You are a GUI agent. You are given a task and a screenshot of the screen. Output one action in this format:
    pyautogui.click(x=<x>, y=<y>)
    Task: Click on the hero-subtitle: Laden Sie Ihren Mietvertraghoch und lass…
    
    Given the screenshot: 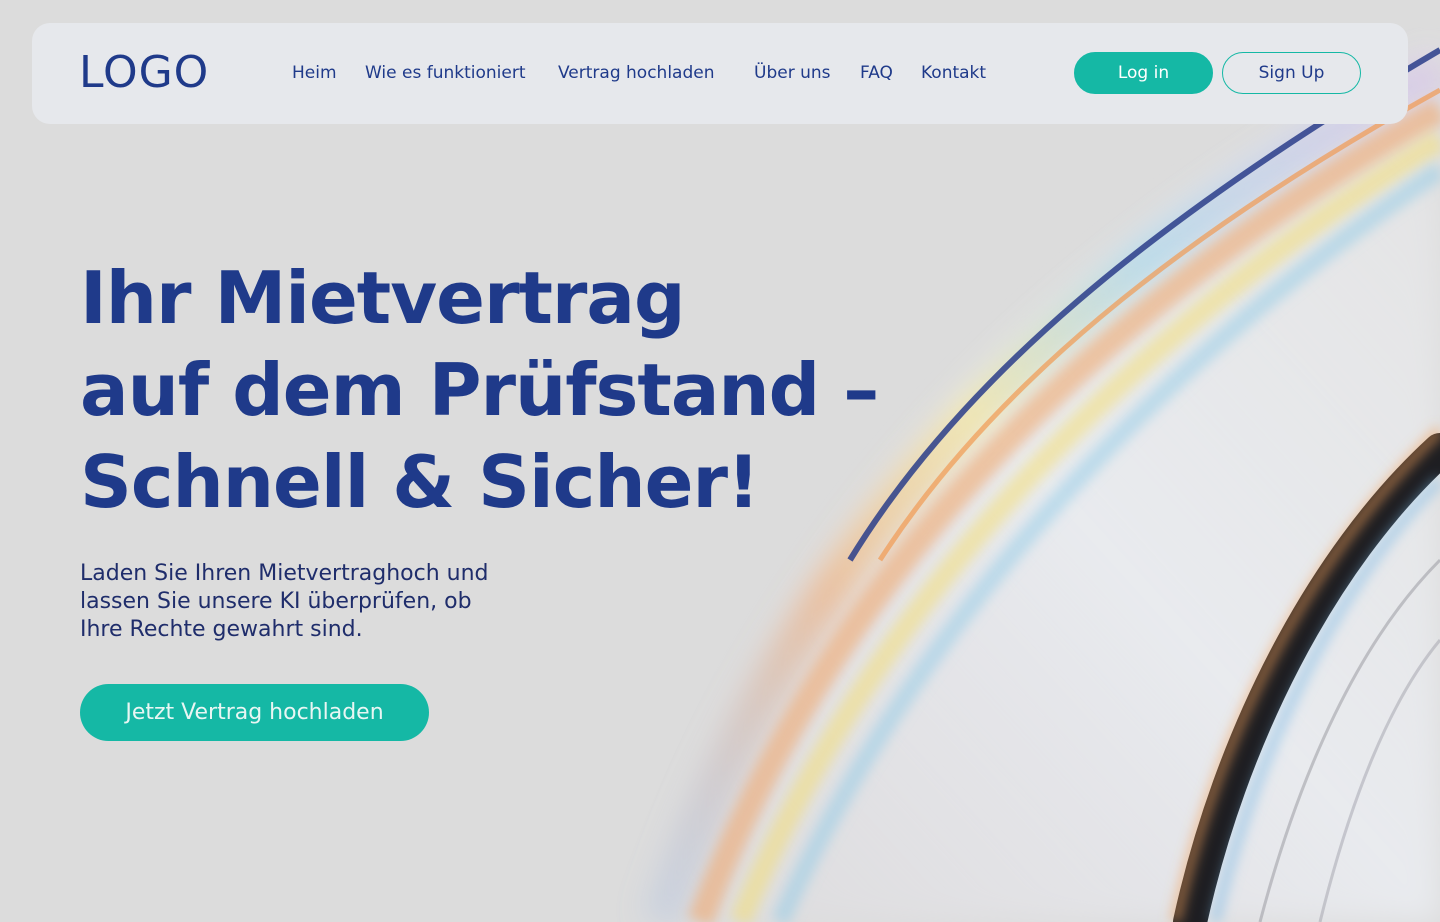 What is the action you would take?
    pyautogui.click(x=340, y=602)
    